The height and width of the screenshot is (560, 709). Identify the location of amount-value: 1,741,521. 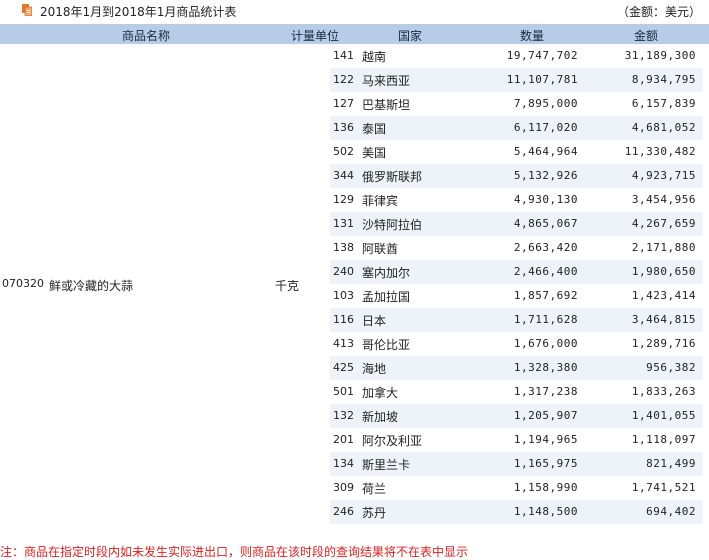
(663, 487).